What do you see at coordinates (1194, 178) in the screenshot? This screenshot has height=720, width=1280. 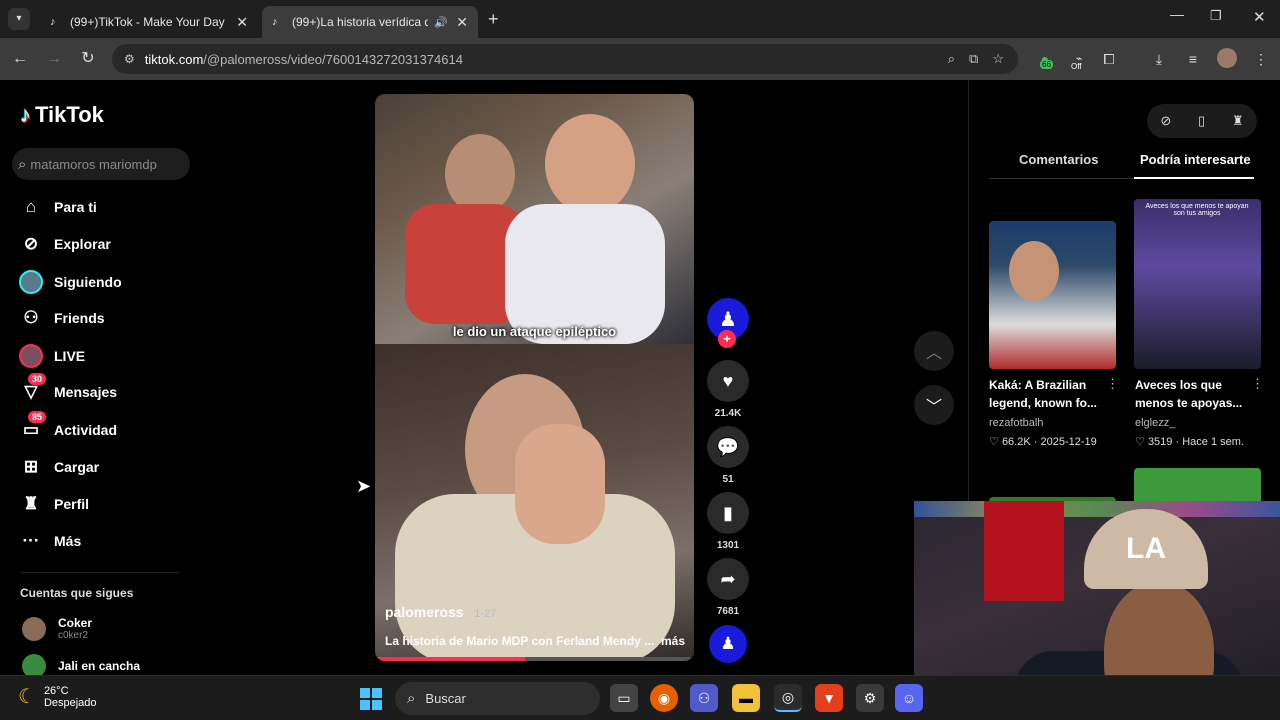 I see `active-tab-indicator` at bounding box center [1194, 178].